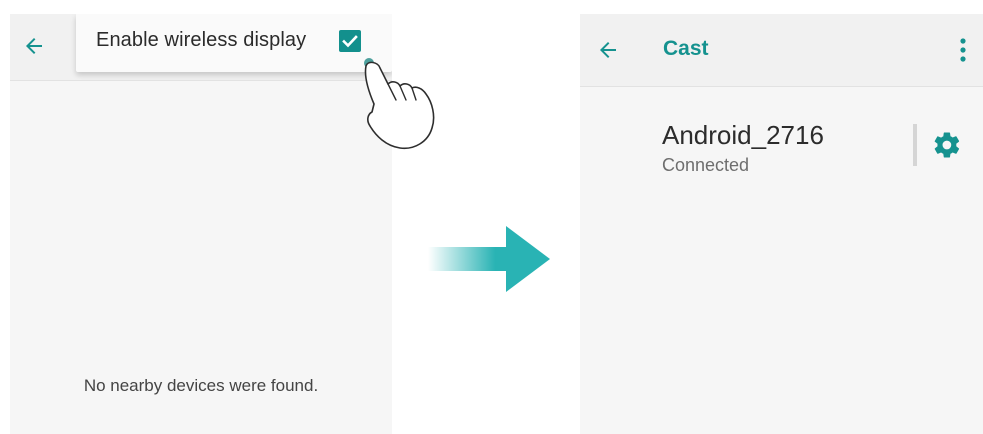 This screenshot has height=434, width=983. I want to click on divider, so click(915, 145).